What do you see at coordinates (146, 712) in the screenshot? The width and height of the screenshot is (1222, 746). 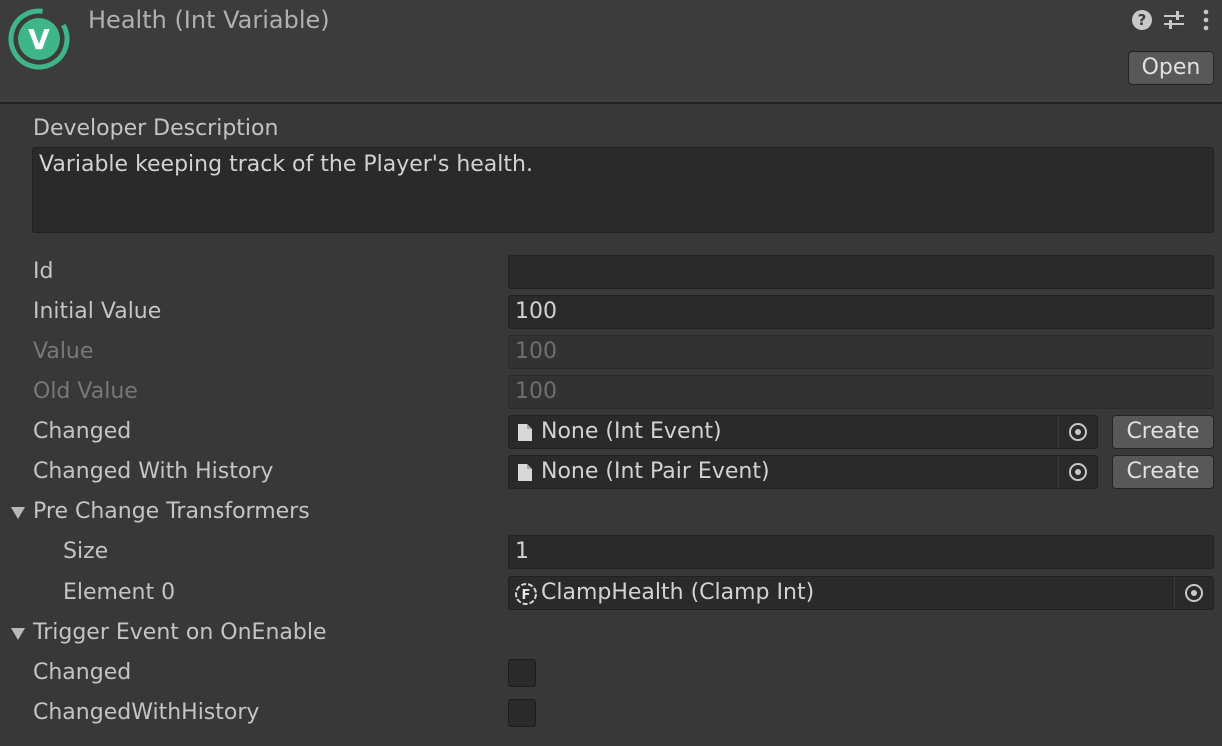 I see `trigger-changed-with-history-label: ChangedWithHistory` at bounding box center [146, 712].